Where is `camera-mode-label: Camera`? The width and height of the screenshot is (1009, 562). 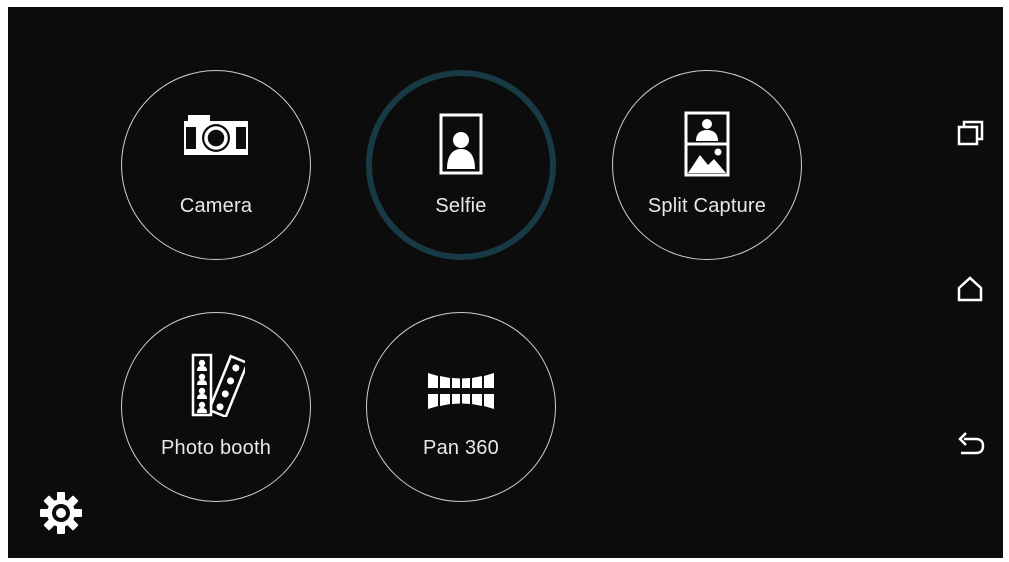
camera-mode-label: Camera is located at coordinates (216, 206).